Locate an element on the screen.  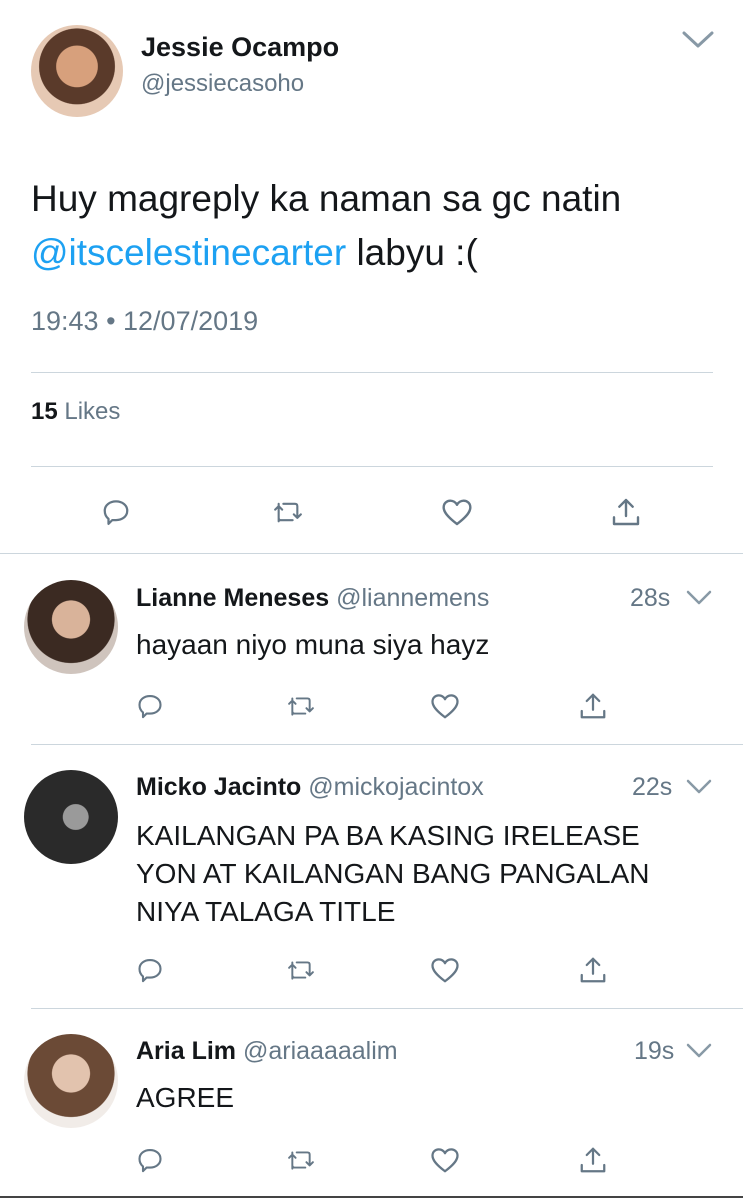
reply-time: 28s is located at coordinates (650, 598).